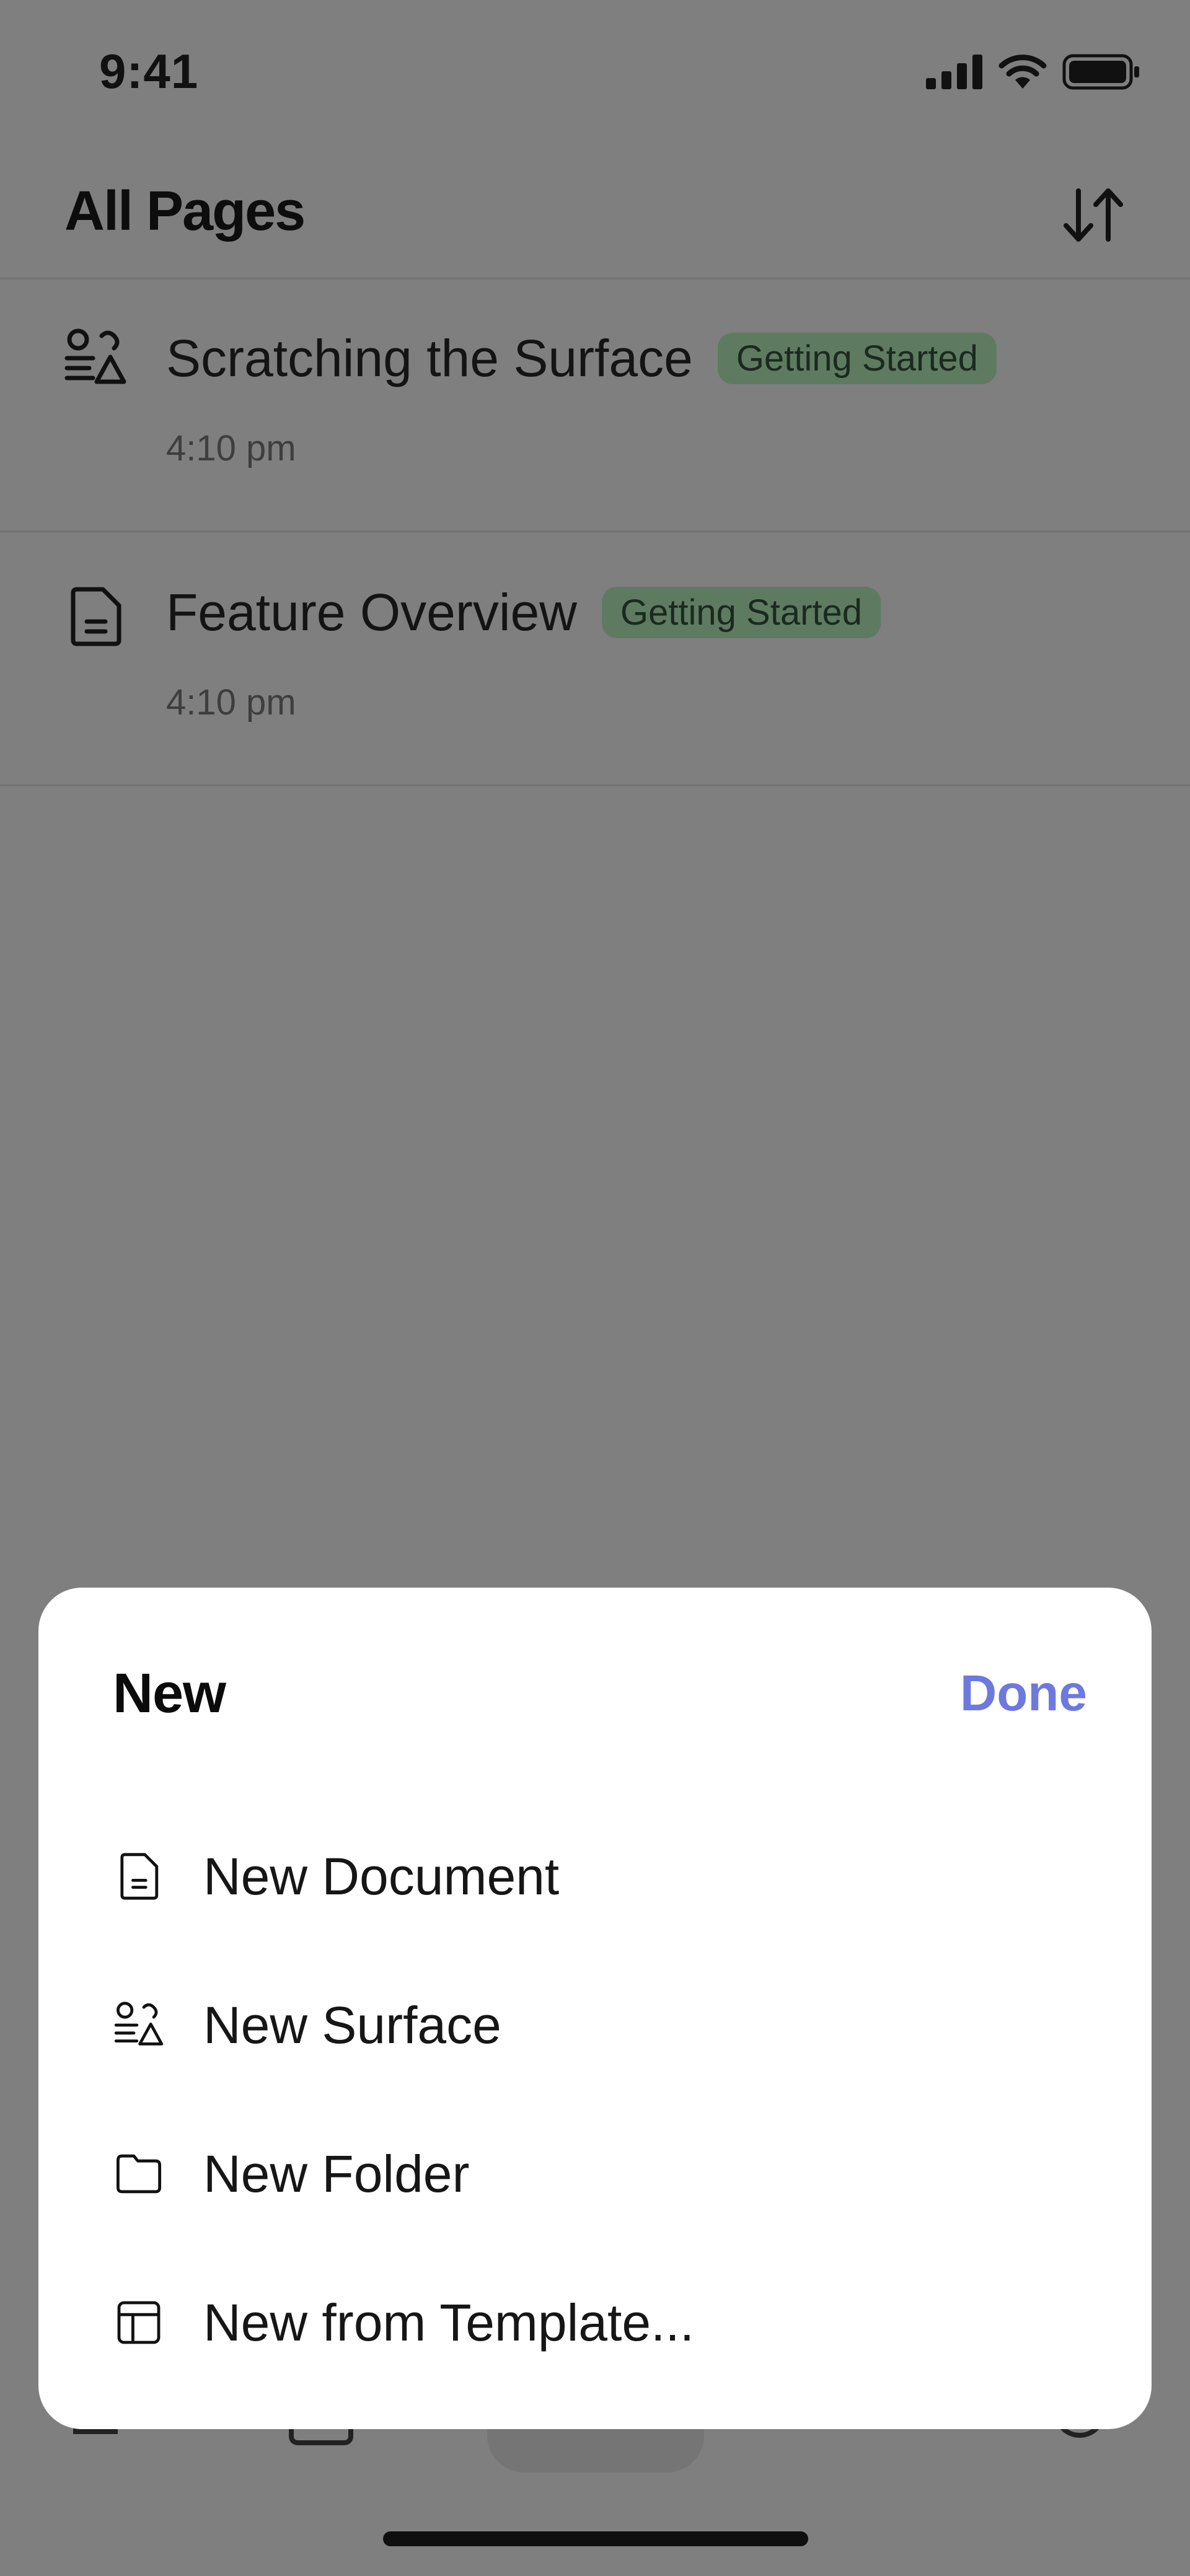 This screenshot has width=1190, height=2576. Describe the element at coordinates (577, 2026) in the screenshot. I see `new-surface-item: New Surface` at that location.